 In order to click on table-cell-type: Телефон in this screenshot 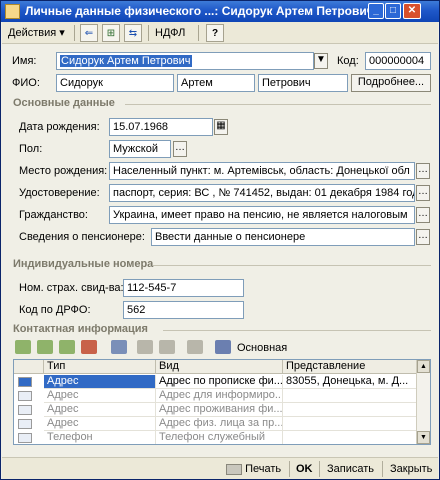, I will do `click(100, 437)`.